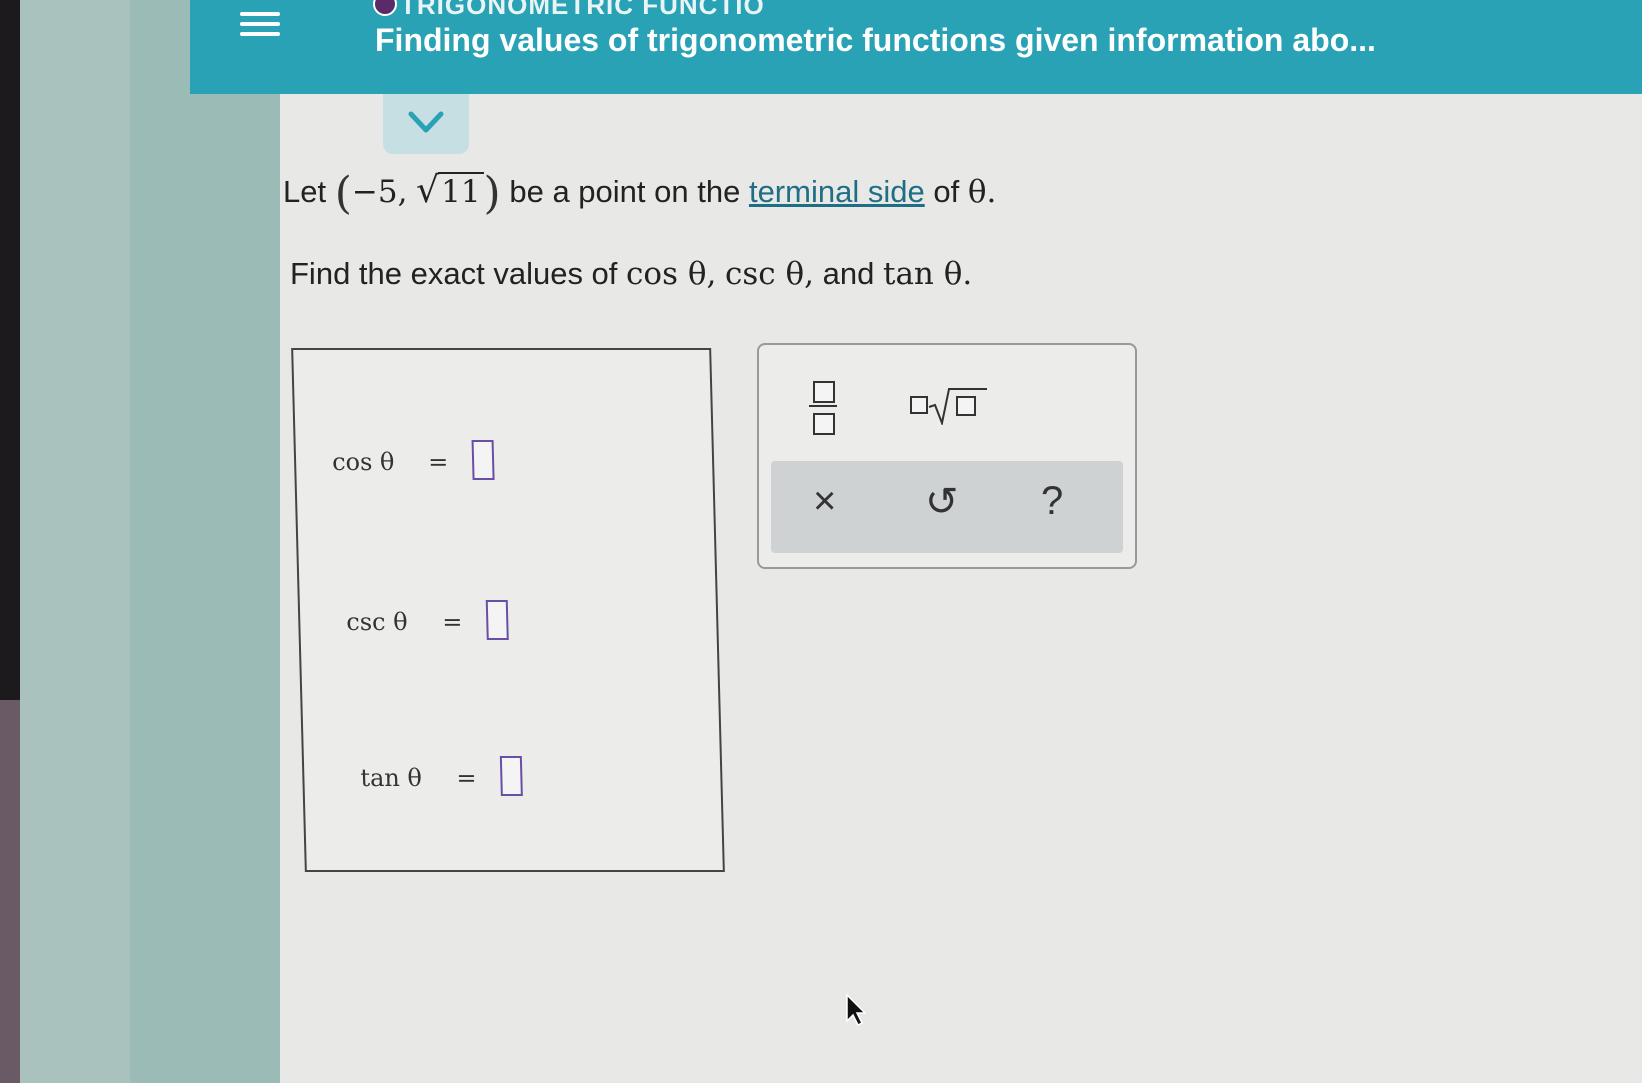 The width and height of the screenshot is (1642, 1083). Describe the element at coordinates (848, 273) in the screenshot. I see `and-text: and` at that location.